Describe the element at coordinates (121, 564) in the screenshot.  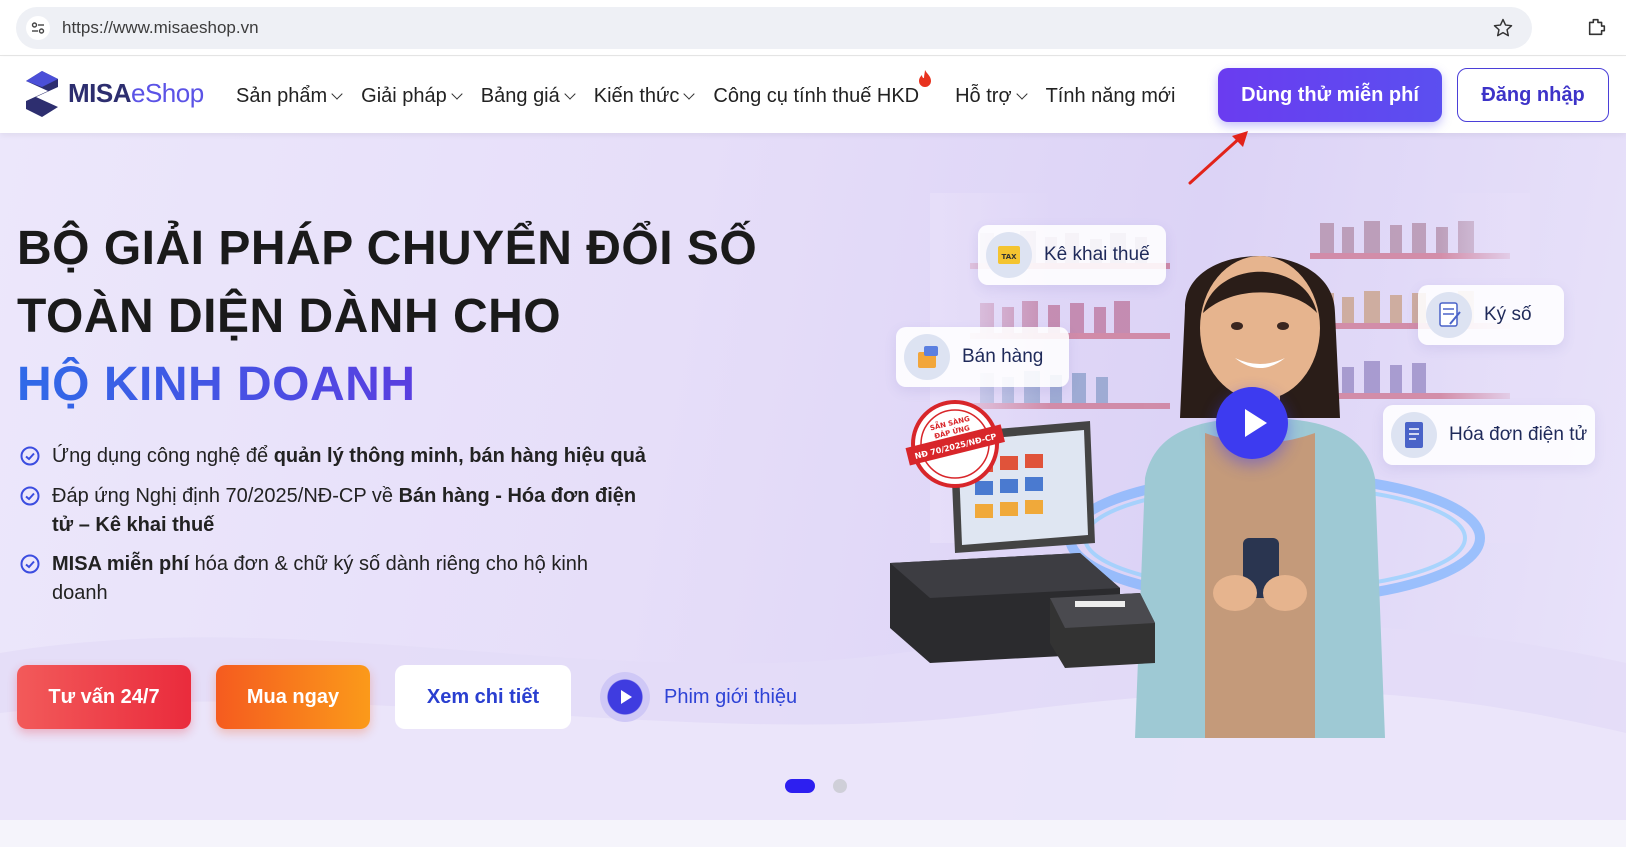
I see `bullet-bold: MISA miễn phí` at that location.